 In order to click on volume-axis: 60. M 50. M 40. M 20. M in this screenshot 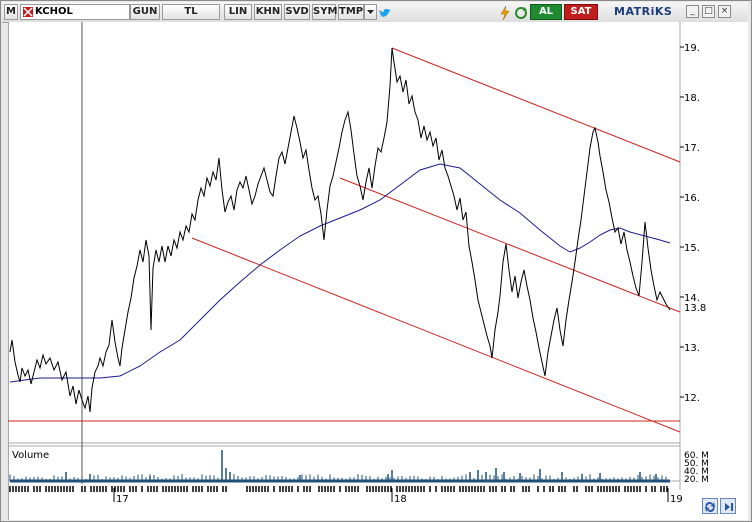, I will do `click(696, 468)`.